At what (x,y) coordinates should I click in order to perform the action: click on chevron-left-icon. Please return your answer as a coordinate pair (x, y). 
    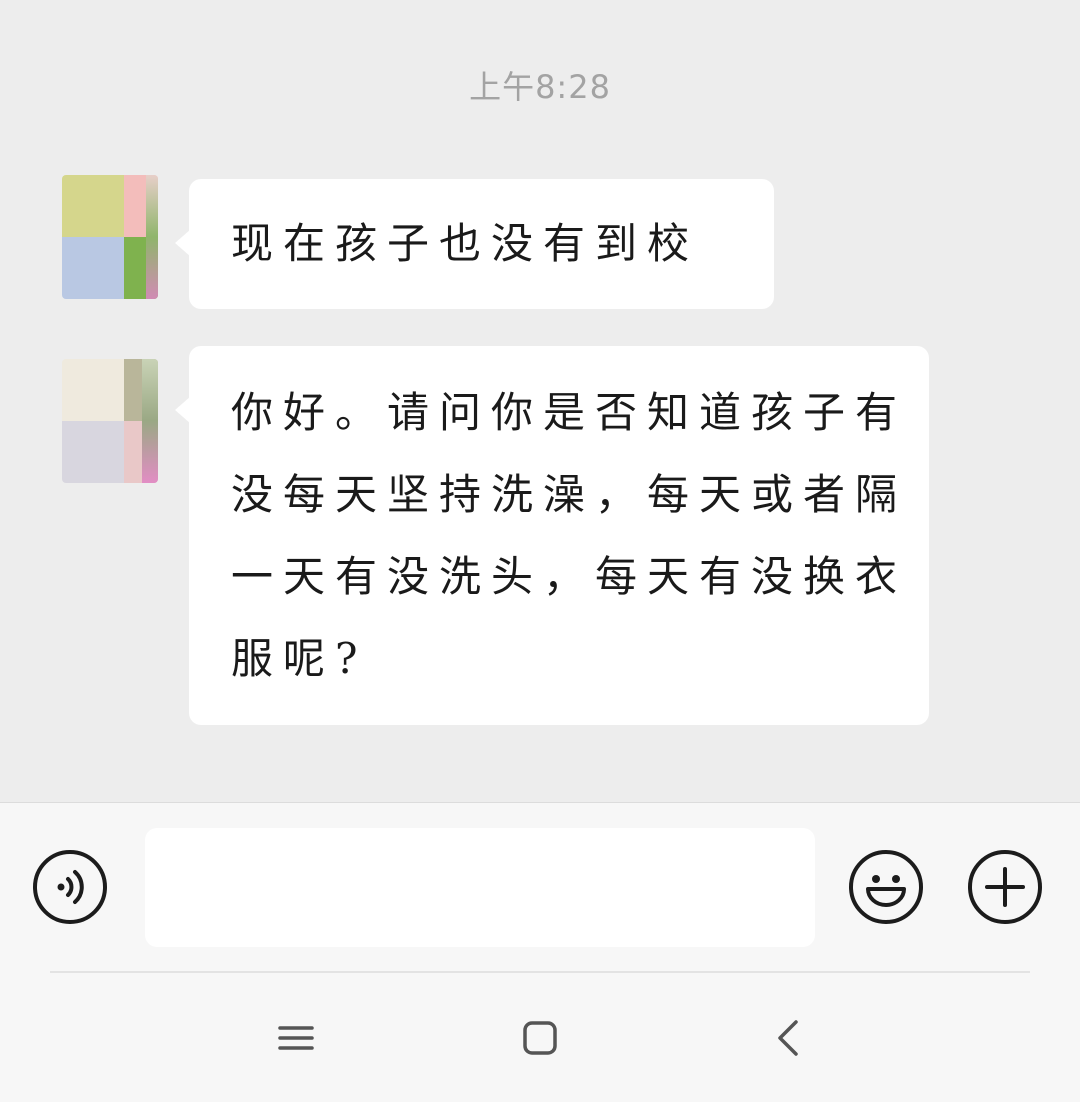
    Looking at the image, I should click on (788, 1038).